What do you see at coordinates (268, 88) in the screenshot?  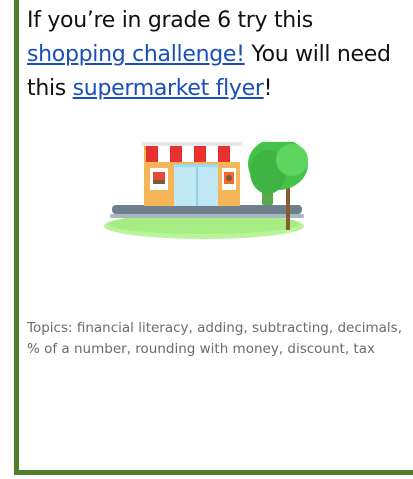 I see `end-text: !` at bounding box center [268, 88].